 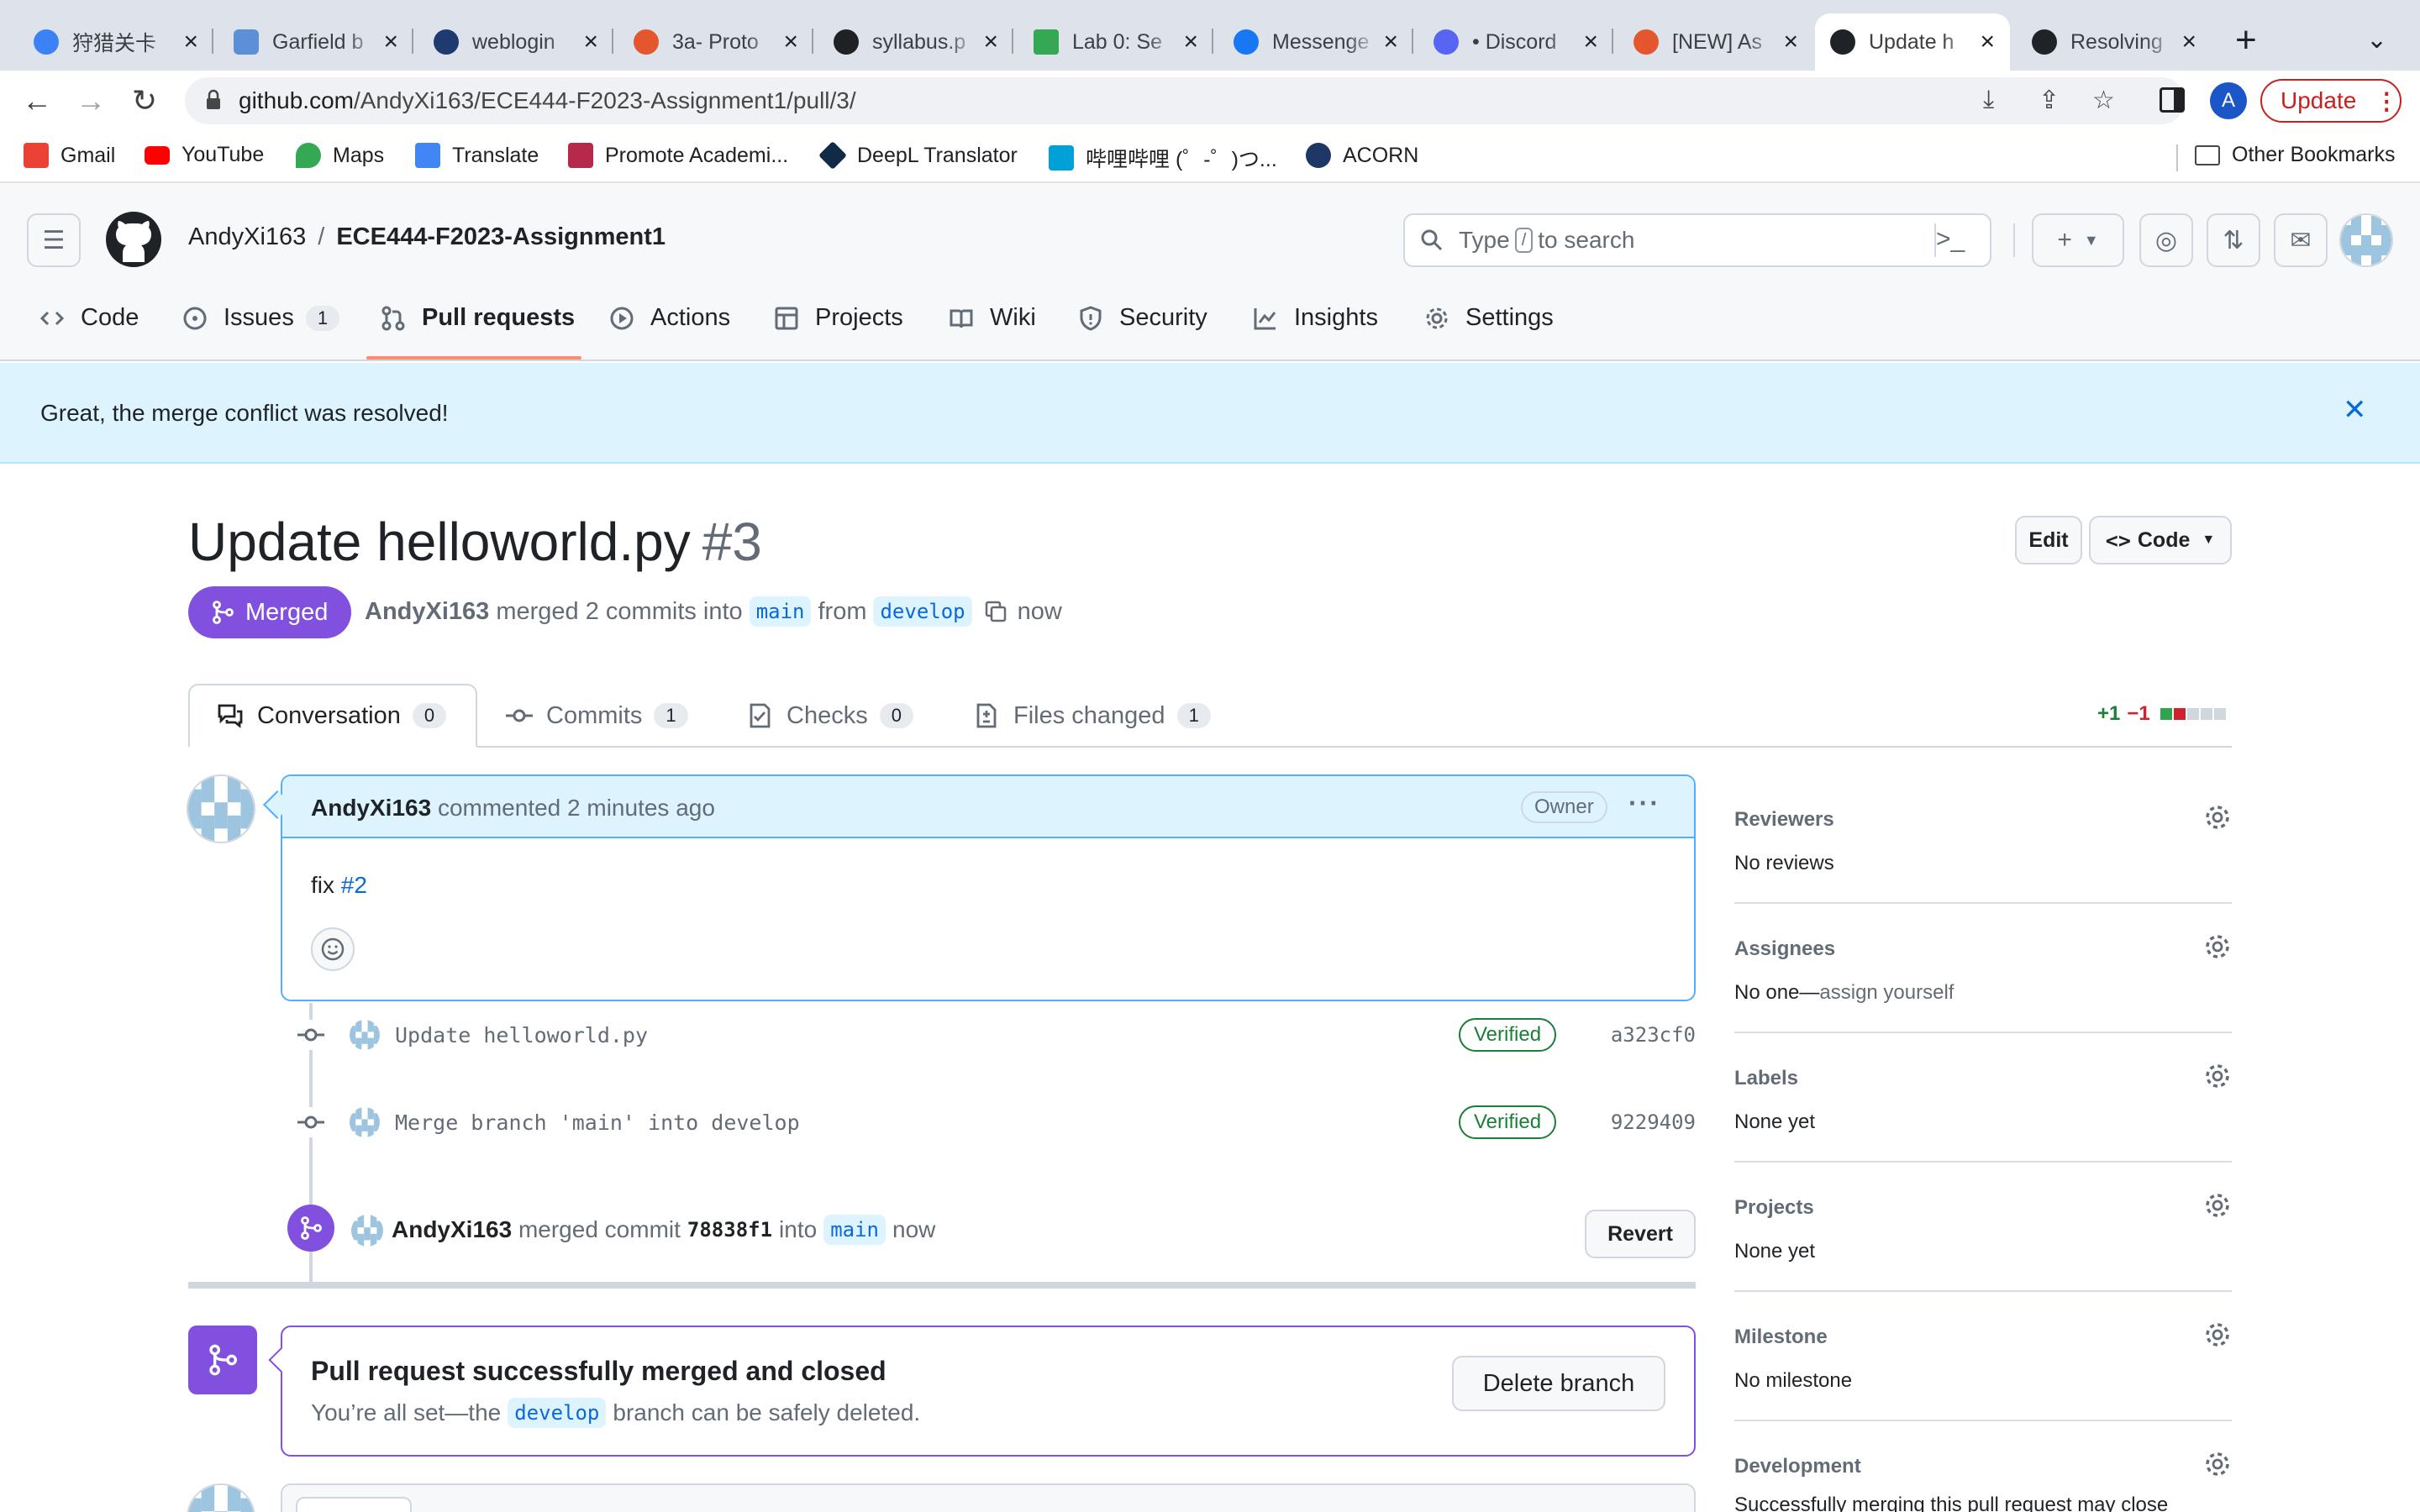 I want to click on bookmark-youtube: YouTube, so click(x=204, y=155).